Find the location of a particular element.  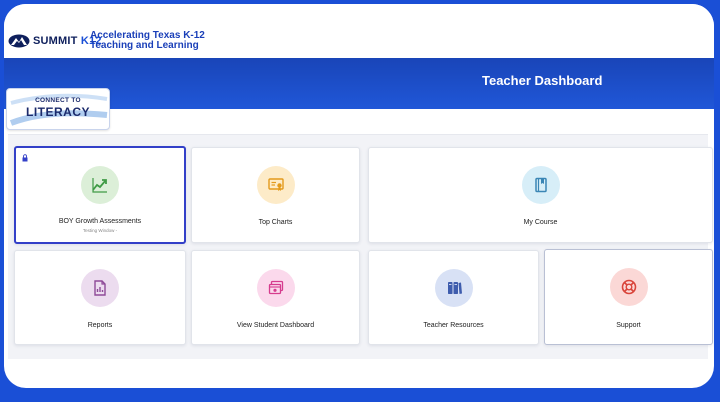

card-boy-growth-assessments: BOY Growth Assessments Testing Window - is located at coordinates (100, 195).